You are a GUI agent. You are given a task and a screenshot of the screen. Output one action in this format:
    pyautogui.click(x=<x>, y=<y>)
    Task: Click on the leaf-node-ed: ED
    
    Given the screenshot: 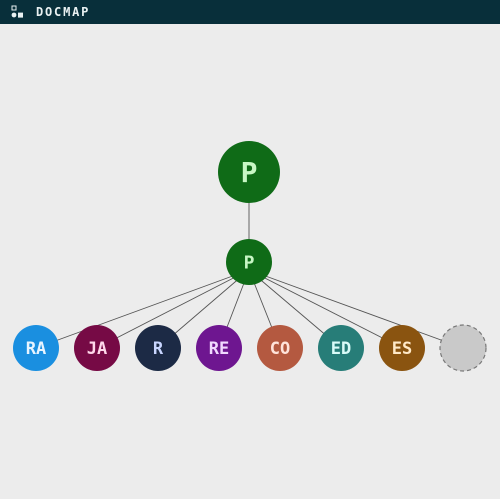 What is the action you would take?
    pyautogui.click(x=341, y=348)
    